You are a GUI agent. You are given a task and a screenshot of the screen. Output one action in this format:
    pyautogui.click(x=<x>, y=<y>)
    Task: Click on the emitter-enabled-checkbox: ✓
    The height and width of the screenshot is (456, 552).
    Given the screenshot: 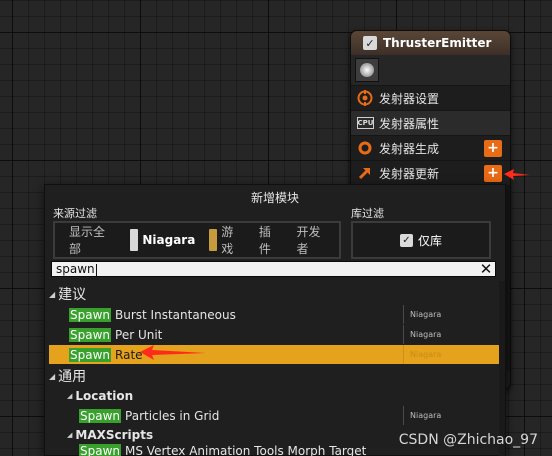 What is the action you would take?
    pyautogui.click(x=370, y=43)
    